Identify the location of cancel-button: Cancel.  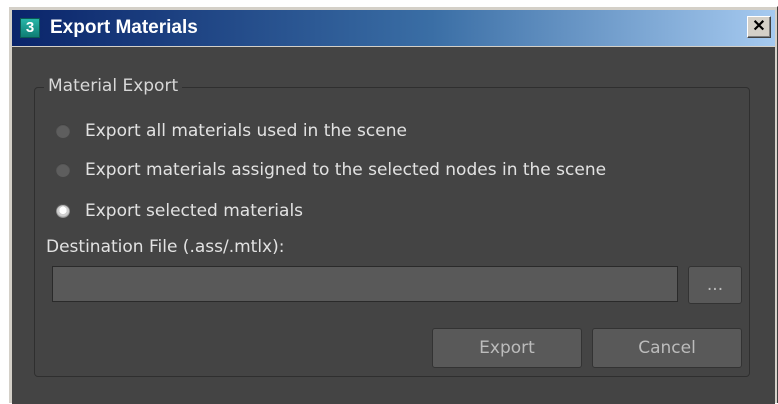
(667, 348).